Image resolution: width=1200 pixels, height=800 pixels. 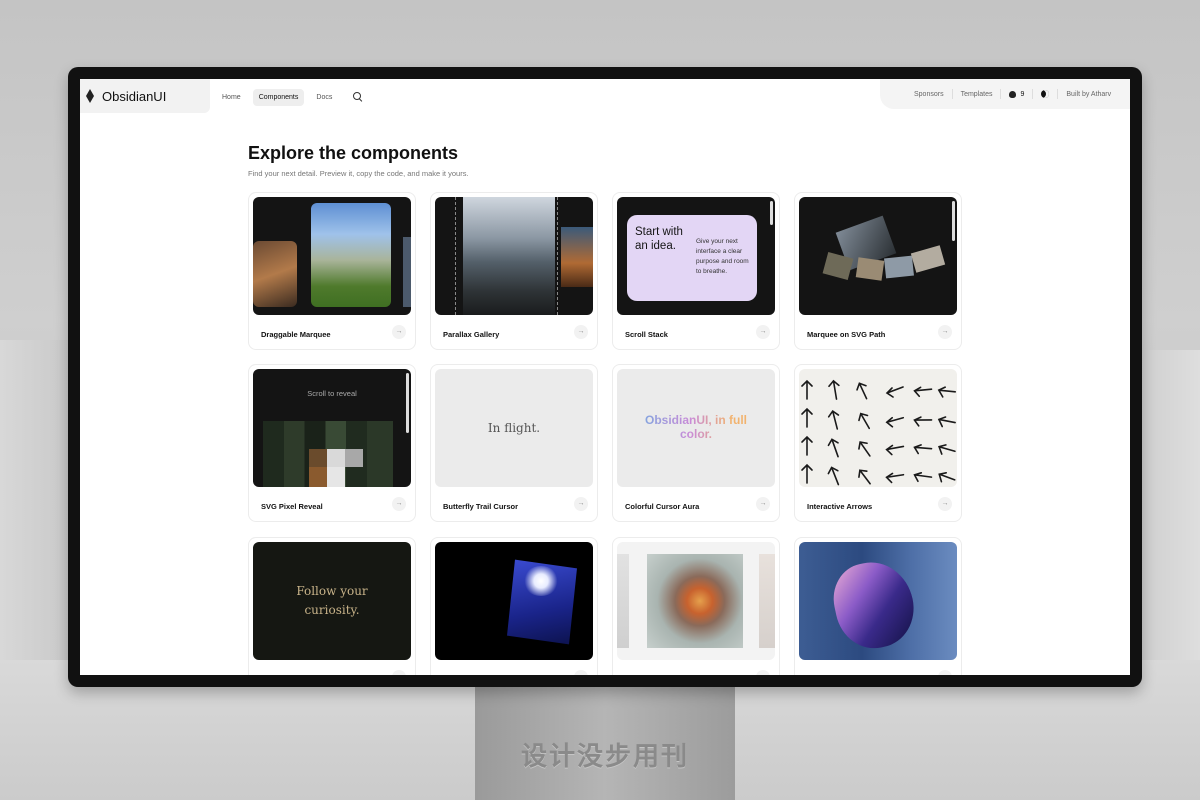 I want to click on flower-image, so click(x=695, y=601).